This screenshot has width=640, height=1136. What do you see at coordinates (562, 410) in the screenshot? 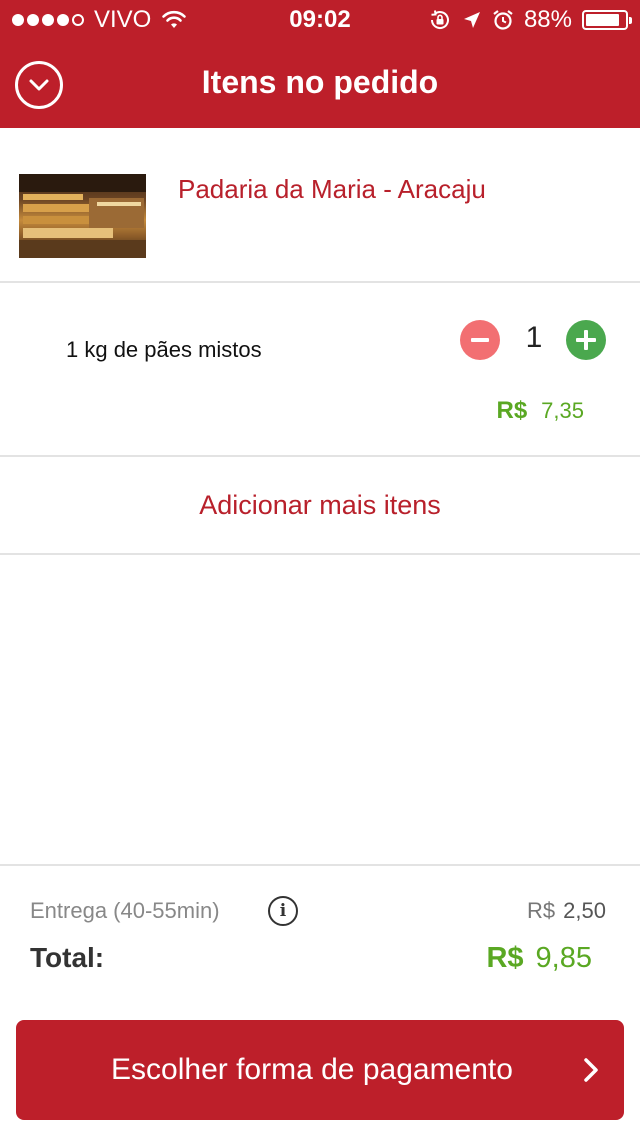
I see `item-price-value: 7,35` at bounding box center [562, 410].